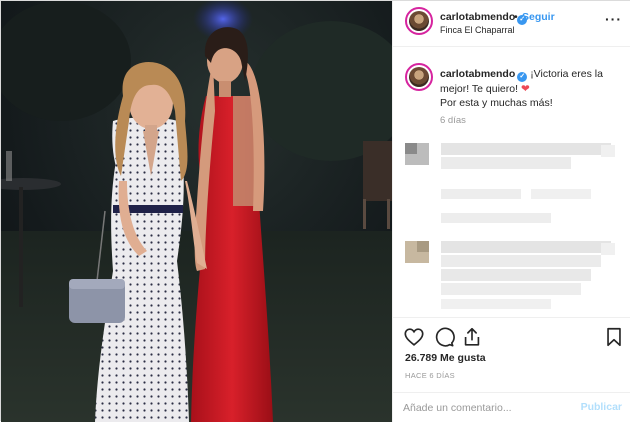 This screenshot has width=630, height=422. I want to click on add-comment-bar: Publicar, so click(511, 407).